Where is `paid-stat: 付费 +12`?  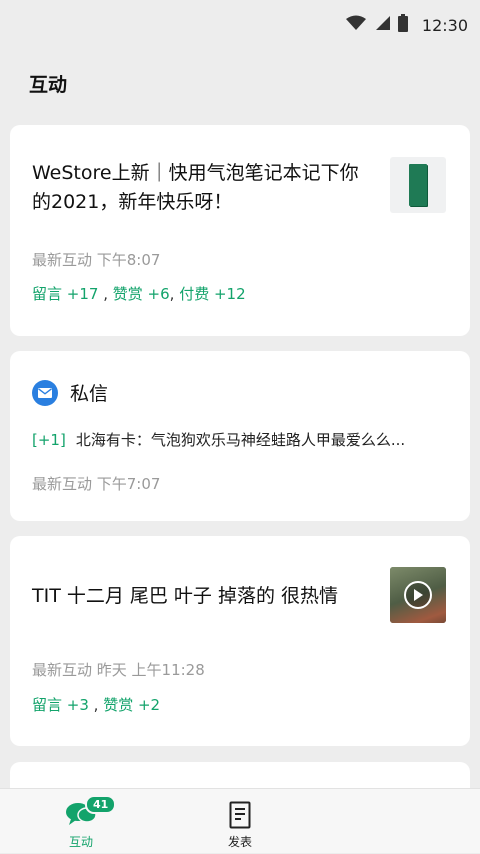
paid-stat: 付费 +12 is located at coordinates (212, 294).